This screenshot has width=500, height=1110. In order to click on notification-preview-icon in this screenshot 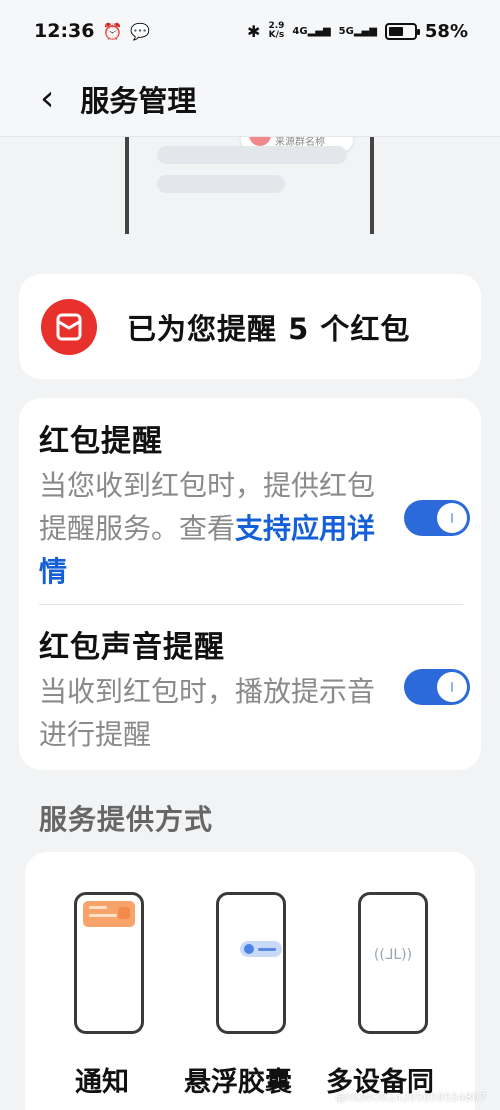, I will do `click(109, 914)`.